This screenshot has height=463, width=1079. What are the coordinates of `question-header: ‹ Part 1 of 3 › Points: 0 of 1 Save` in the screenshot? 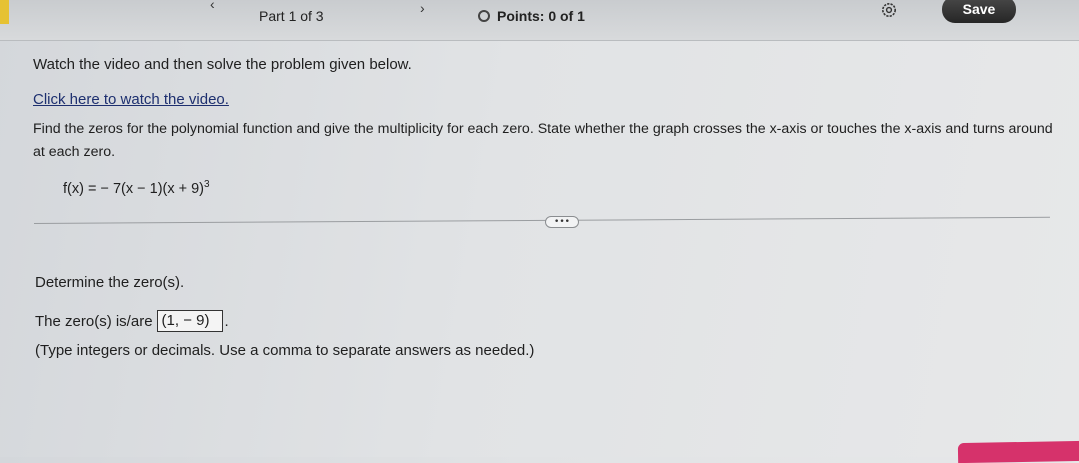 It's located at (539, 20).